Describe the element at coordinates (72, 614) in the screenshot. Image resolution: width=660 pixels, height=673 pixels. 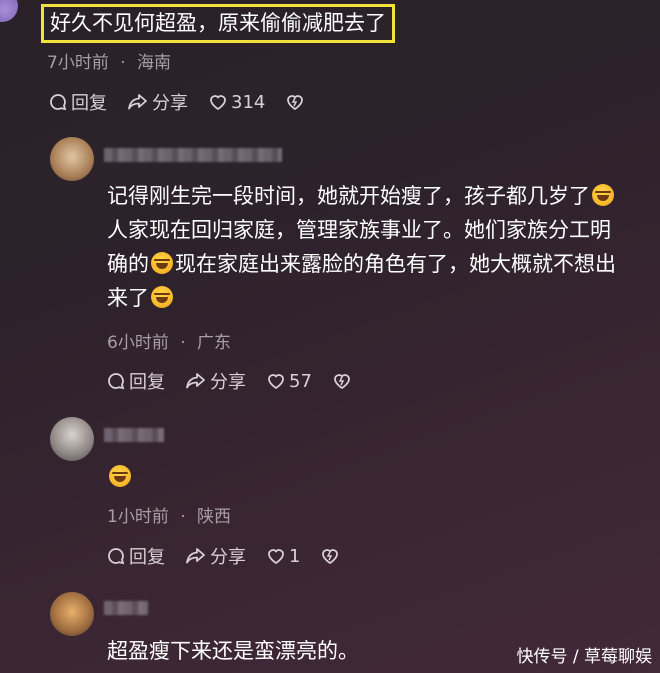
I see `reply-3-avatar` at that location.